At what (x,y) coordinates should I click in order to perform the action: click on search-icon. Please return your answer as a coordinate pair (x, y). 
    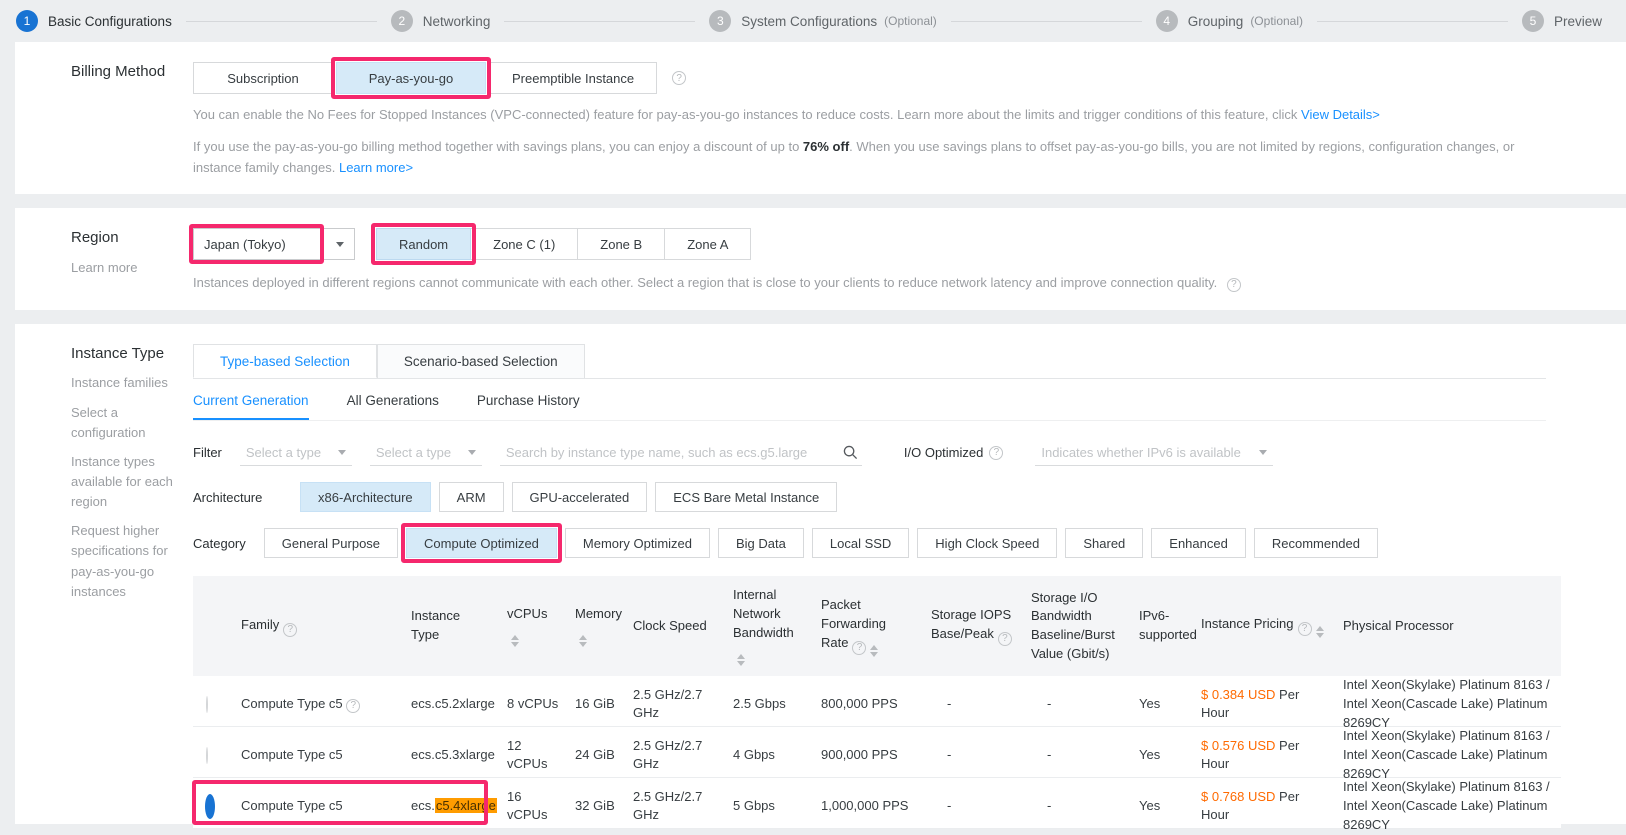
    Looking at the image, I should click on (850, 452).